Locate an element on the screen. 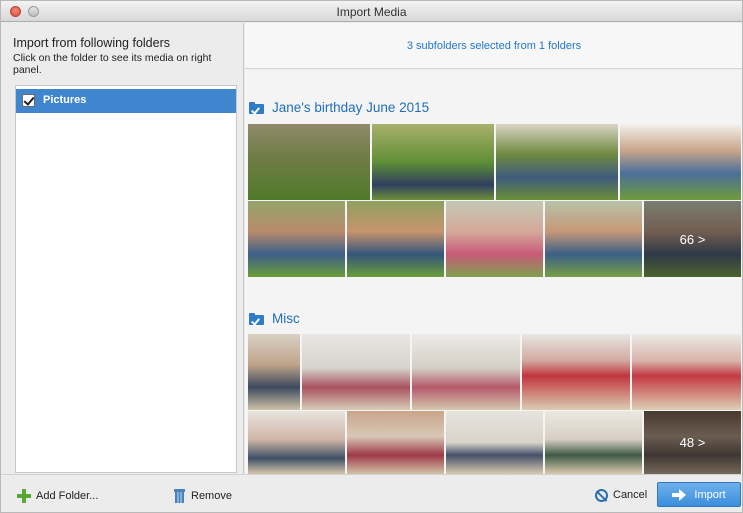 This screenshot has width=743, height=513. import-label: Import is located at coordinates (710, 494).